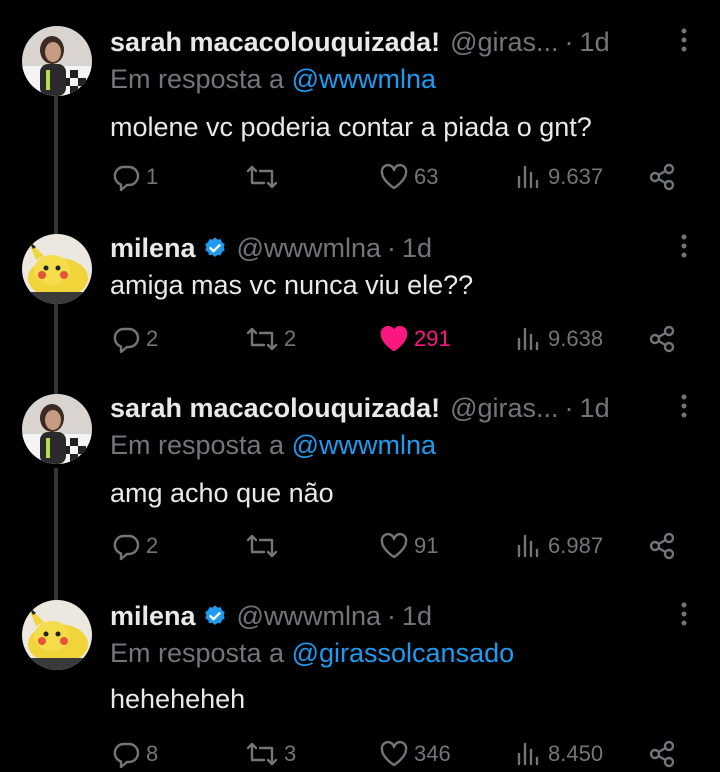  I want to click on view-count: 6.987, so click(576, 545).